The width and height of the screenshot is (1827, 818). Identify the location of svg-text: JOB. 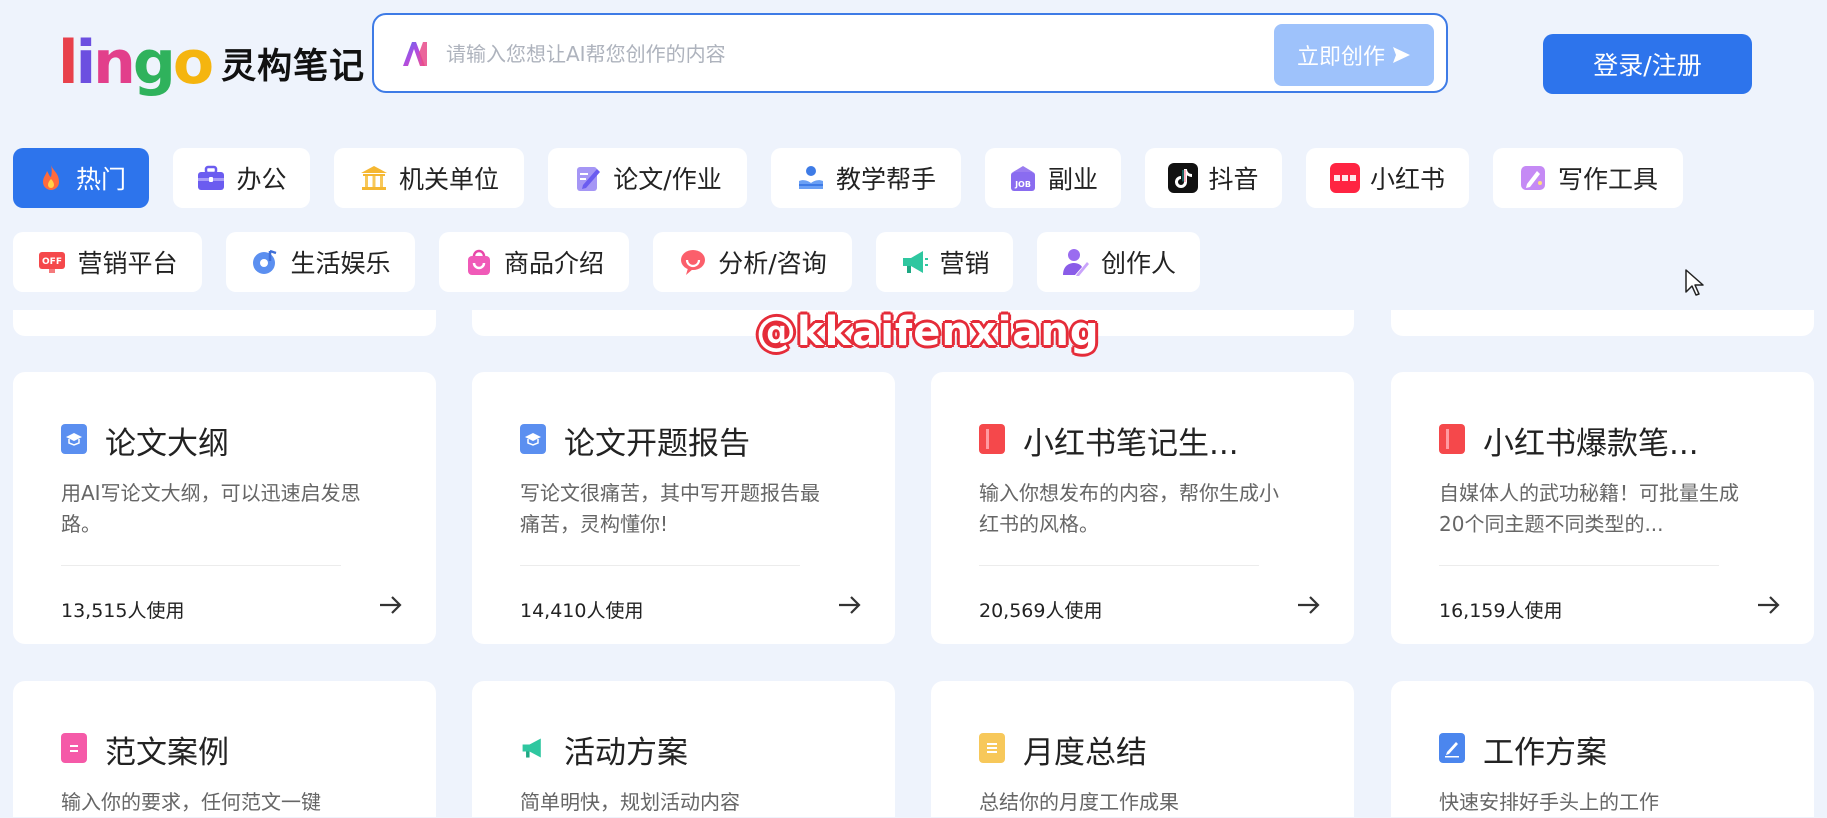
(1022, 184).